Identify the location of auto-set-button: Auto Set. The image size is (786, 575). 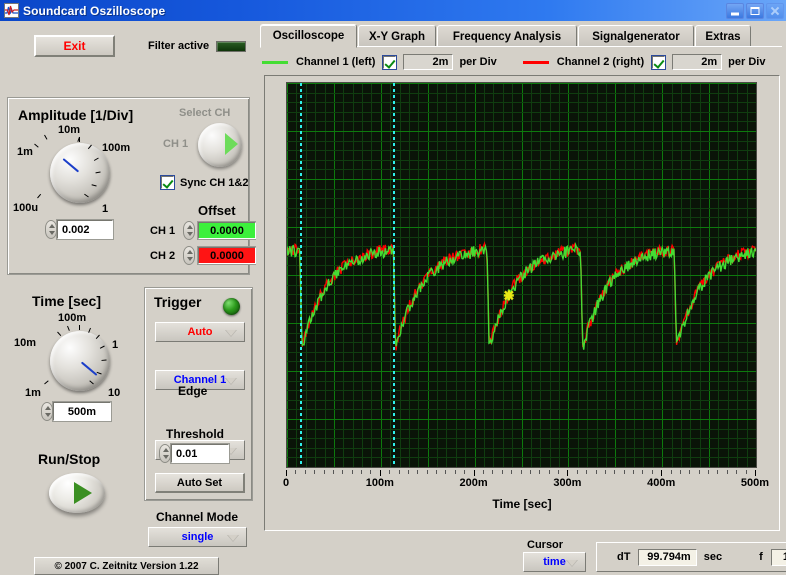
(200, 483).